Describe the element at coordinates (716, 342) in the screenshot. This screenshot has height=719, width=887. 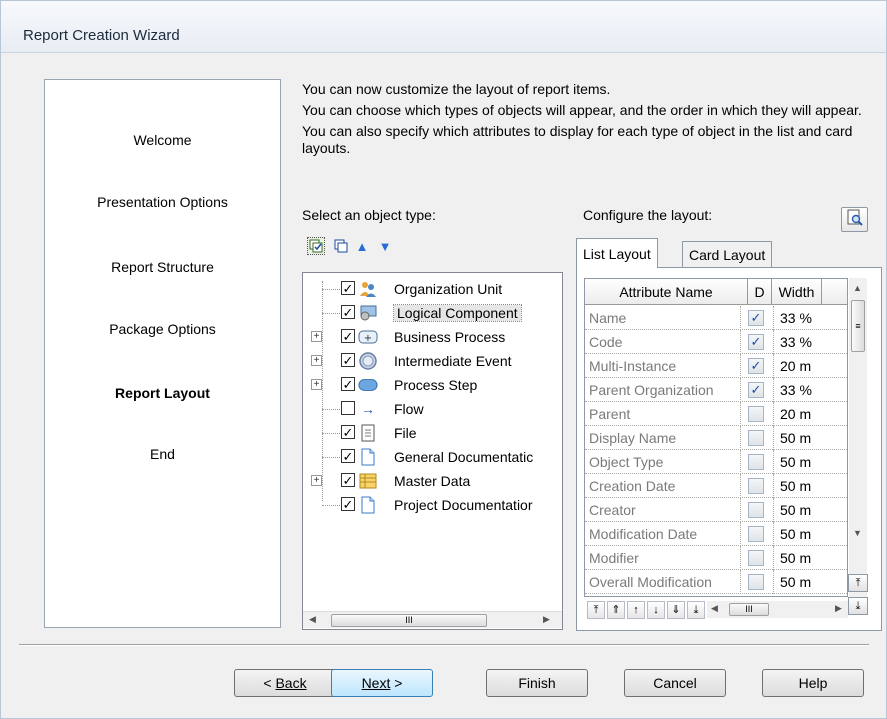
I see `table-row: Code ✓ 33 %` at that location.